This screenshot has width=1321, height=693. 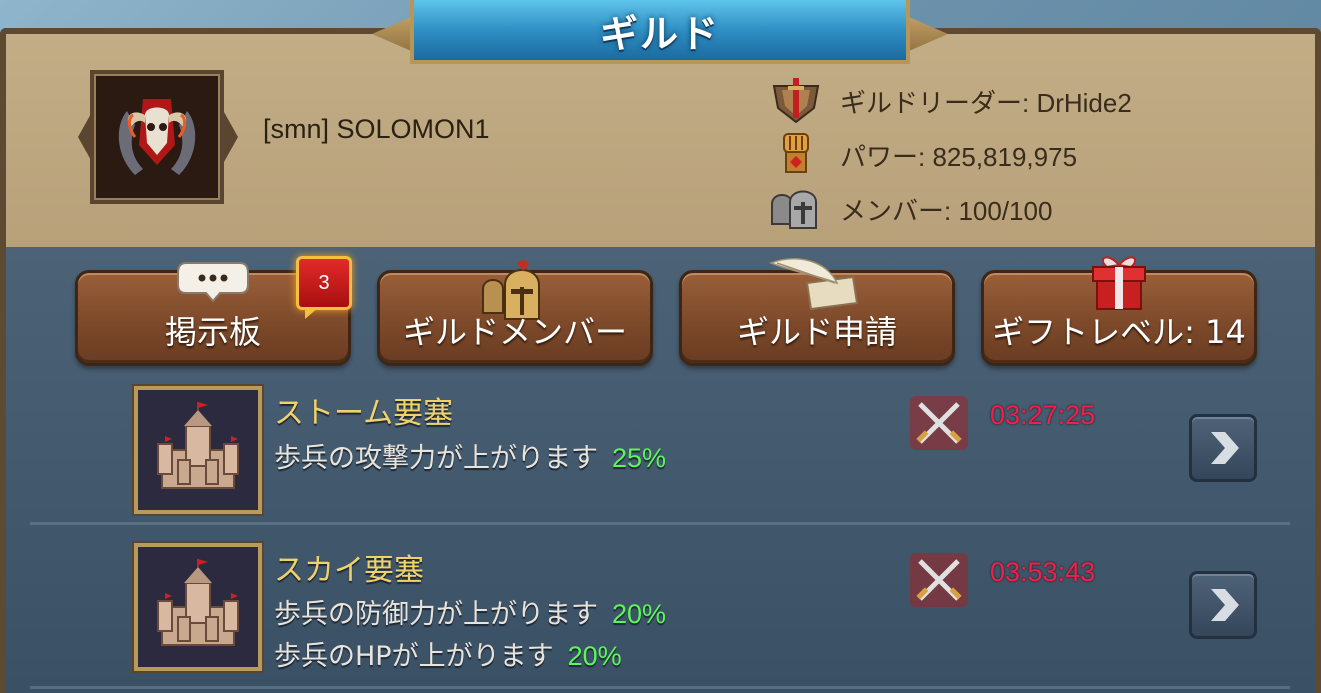 I want to click on guild-members-label: ギルドメンバー, so click(x=514, y=332).